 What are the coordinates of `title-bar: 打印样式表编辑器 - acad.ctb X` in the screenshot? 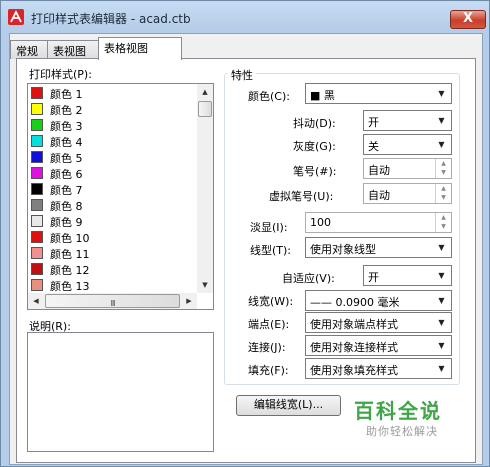 It's located at (245, 17).